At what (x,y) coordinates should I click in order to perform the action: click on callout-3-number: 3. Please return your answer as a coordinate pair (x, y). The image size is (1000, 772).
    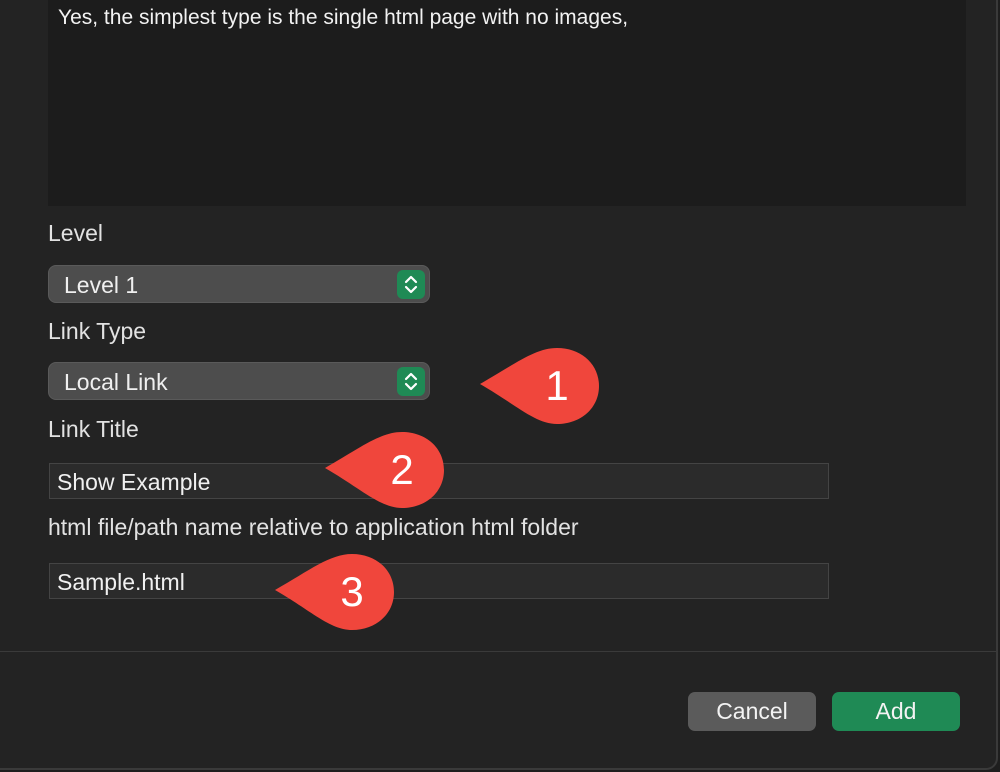
    Looking at the image, I should click on (351, 591).